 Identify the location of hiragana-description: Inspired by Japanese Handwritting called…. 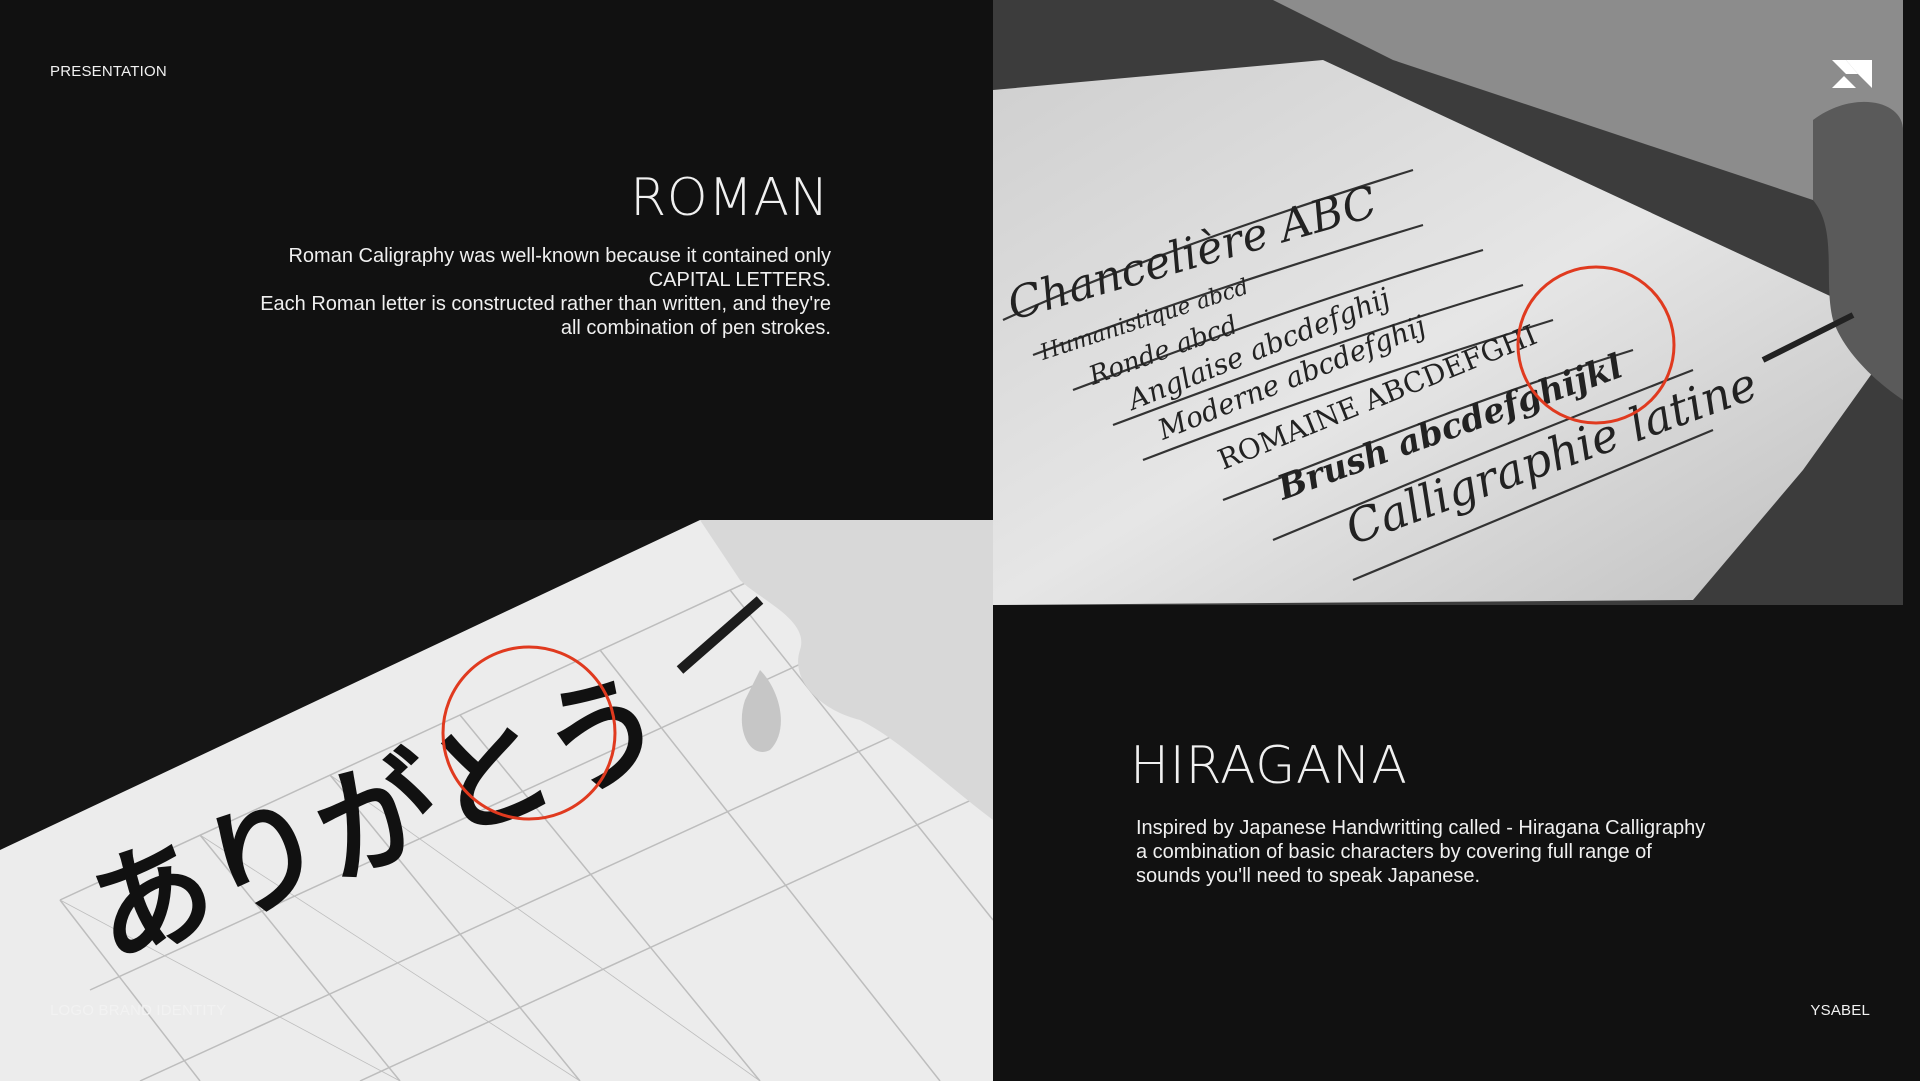
(1456, 852).